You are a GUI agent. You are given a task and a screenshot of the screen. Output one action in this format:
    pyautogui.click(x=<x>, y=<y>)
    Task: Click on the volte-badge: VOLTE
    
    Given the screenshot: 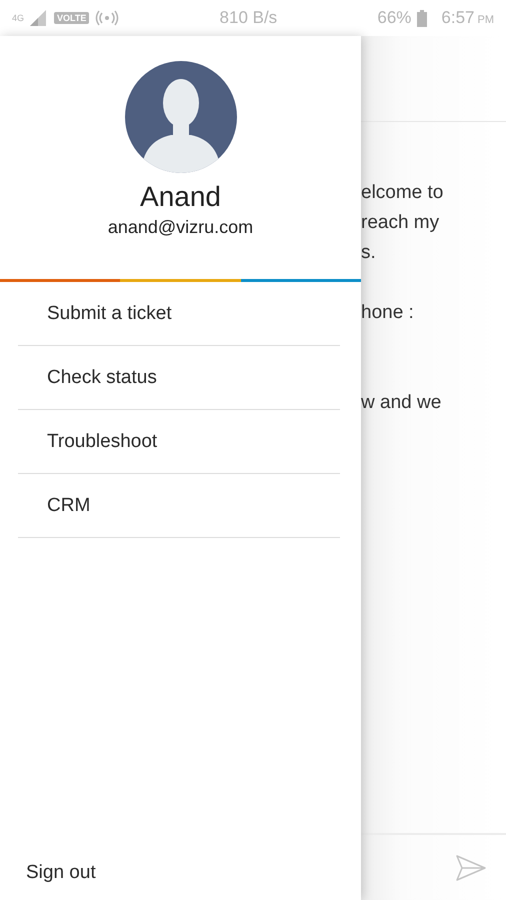 What is the action you would take?
    pyautogui.click(x=72, y=18)
    